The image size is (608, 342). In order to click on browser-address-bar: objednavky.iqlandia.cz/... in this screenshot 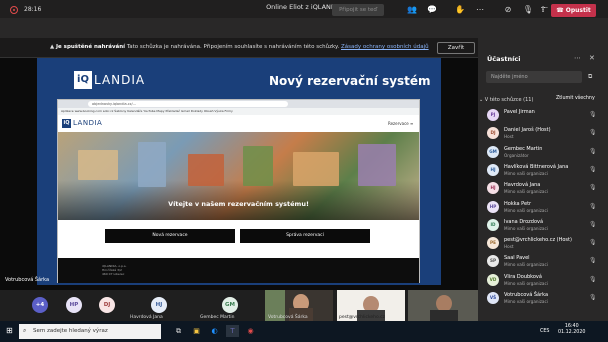, I will do `click(188, 104)`.